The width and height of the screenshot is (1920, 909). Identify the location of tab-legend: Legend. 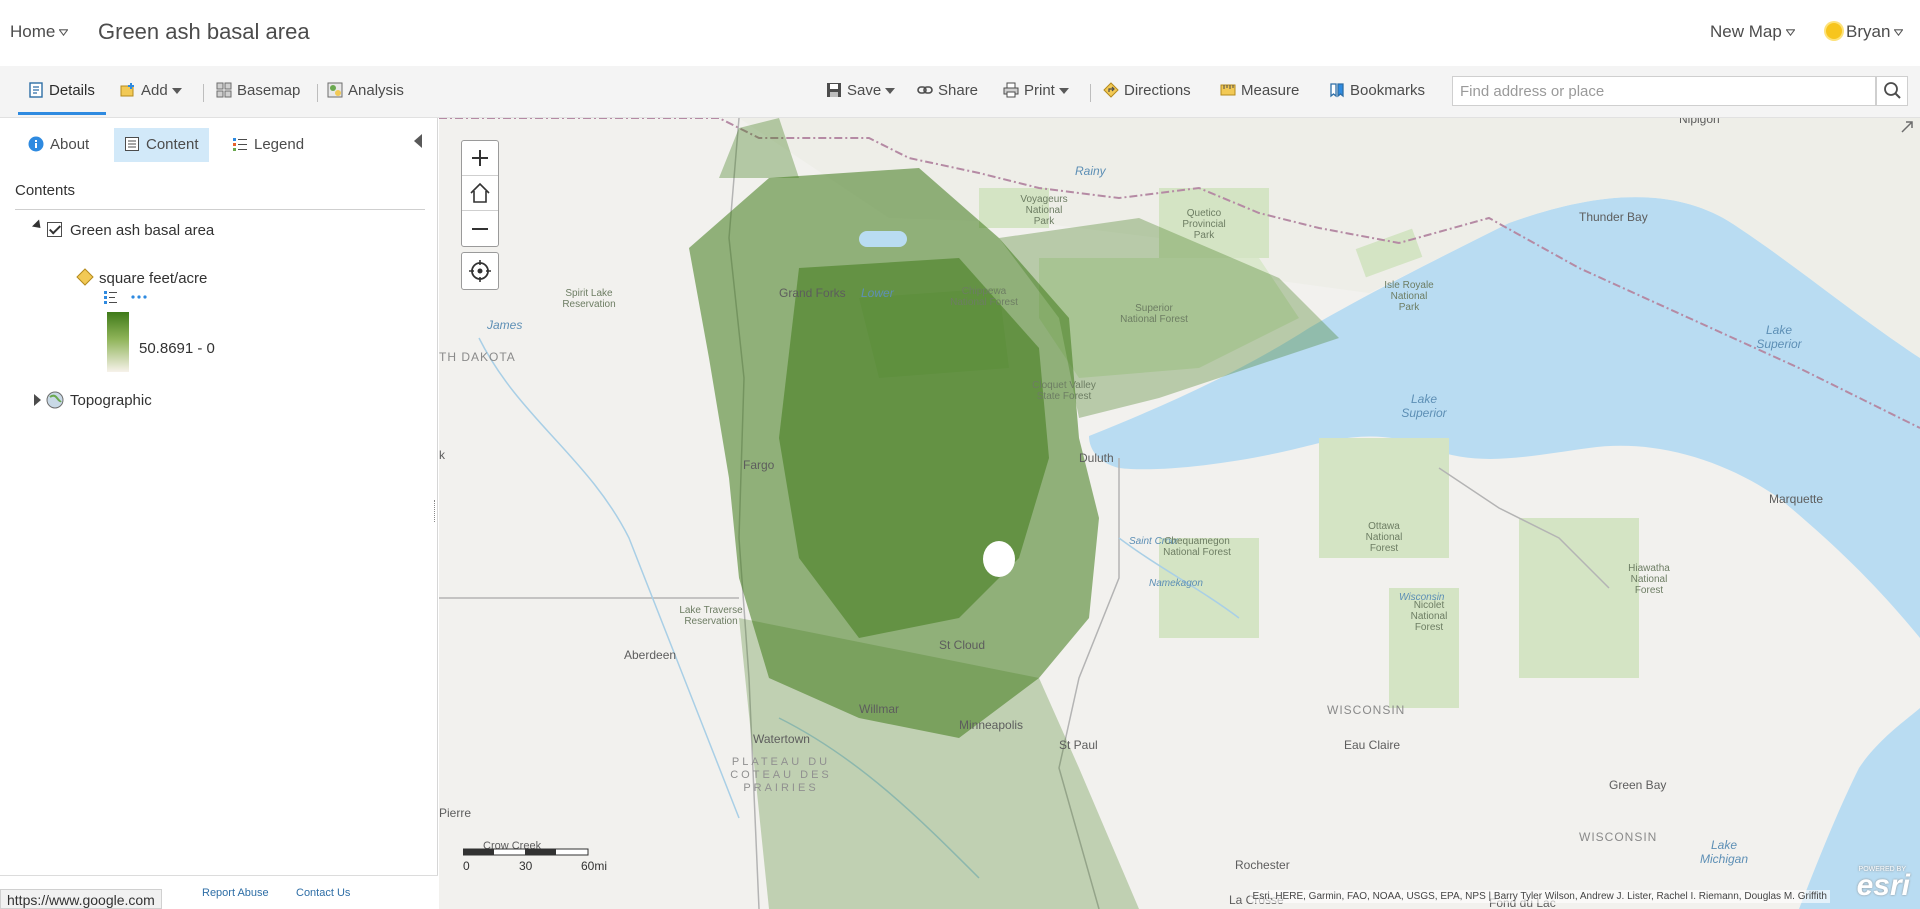
(268, 145).